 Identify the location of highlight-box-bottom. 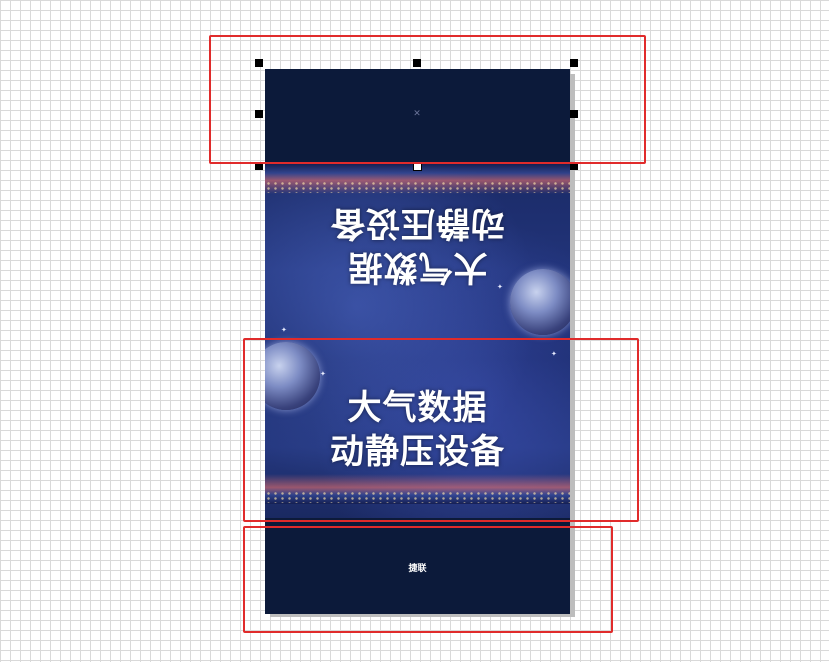
(428, 579).